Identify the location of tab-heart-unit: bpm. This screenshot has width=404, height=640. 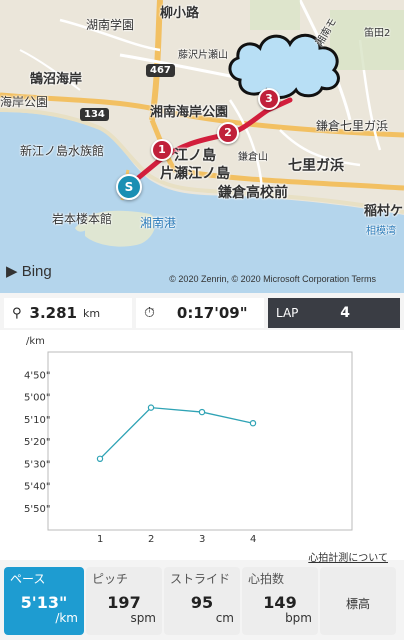
(298, 618).